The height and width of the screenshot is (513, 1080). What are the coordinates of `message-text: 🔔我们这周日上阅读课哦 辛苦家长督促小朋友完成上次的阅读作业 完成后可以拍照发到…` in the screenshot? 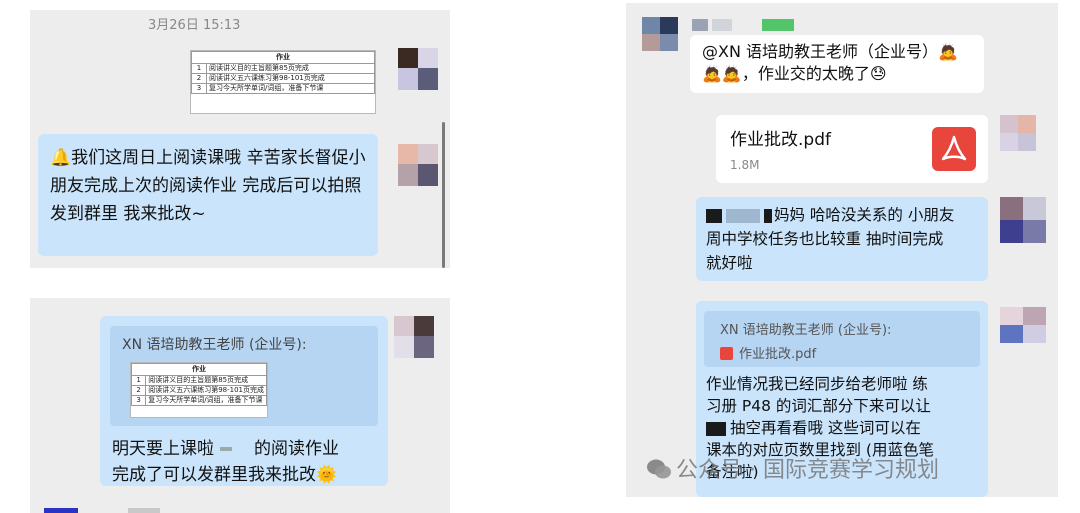 It's located at (208, 186).